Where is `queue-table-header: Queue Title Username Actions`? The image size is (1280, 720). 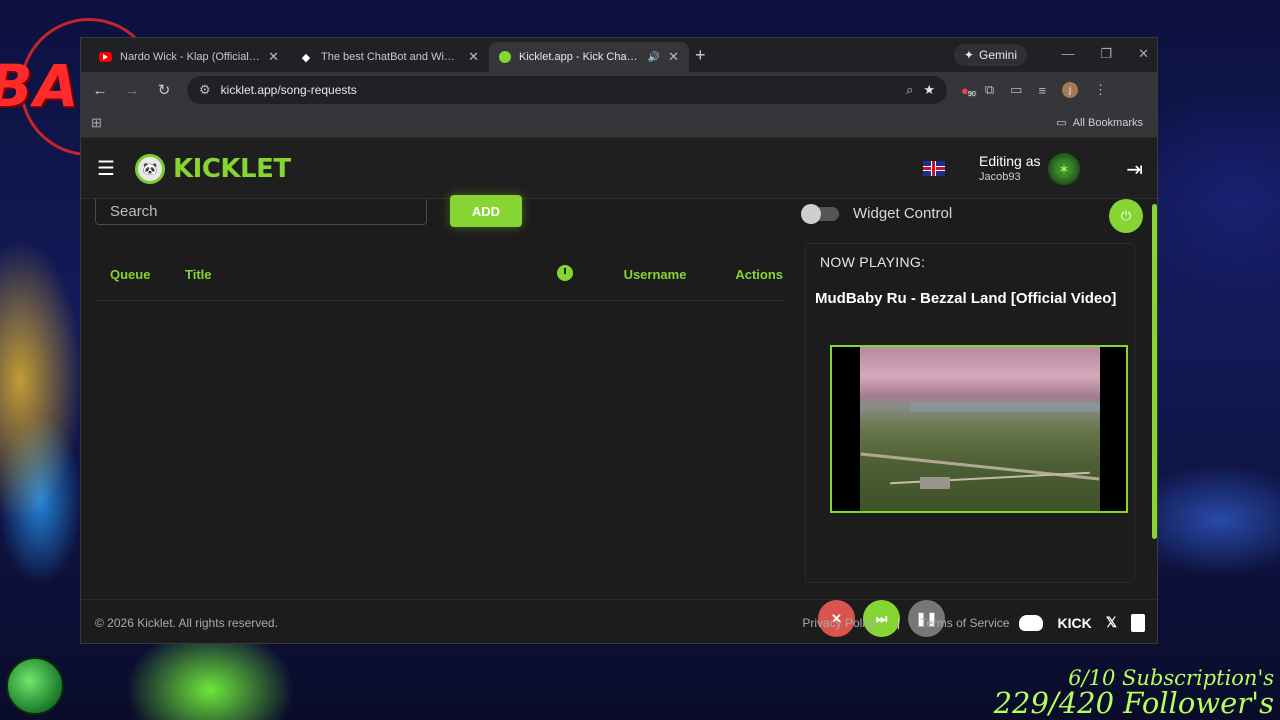
queue-table-header: Queue Title Username Actions is located at coordinates (439, 281).